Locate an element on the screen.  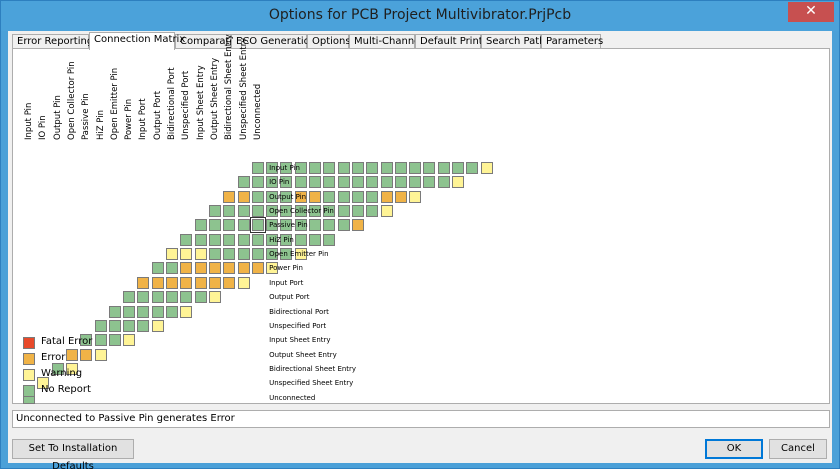
set-installation-defaults-button: Set To Installation Defaults is located at coordinates (73, 455).